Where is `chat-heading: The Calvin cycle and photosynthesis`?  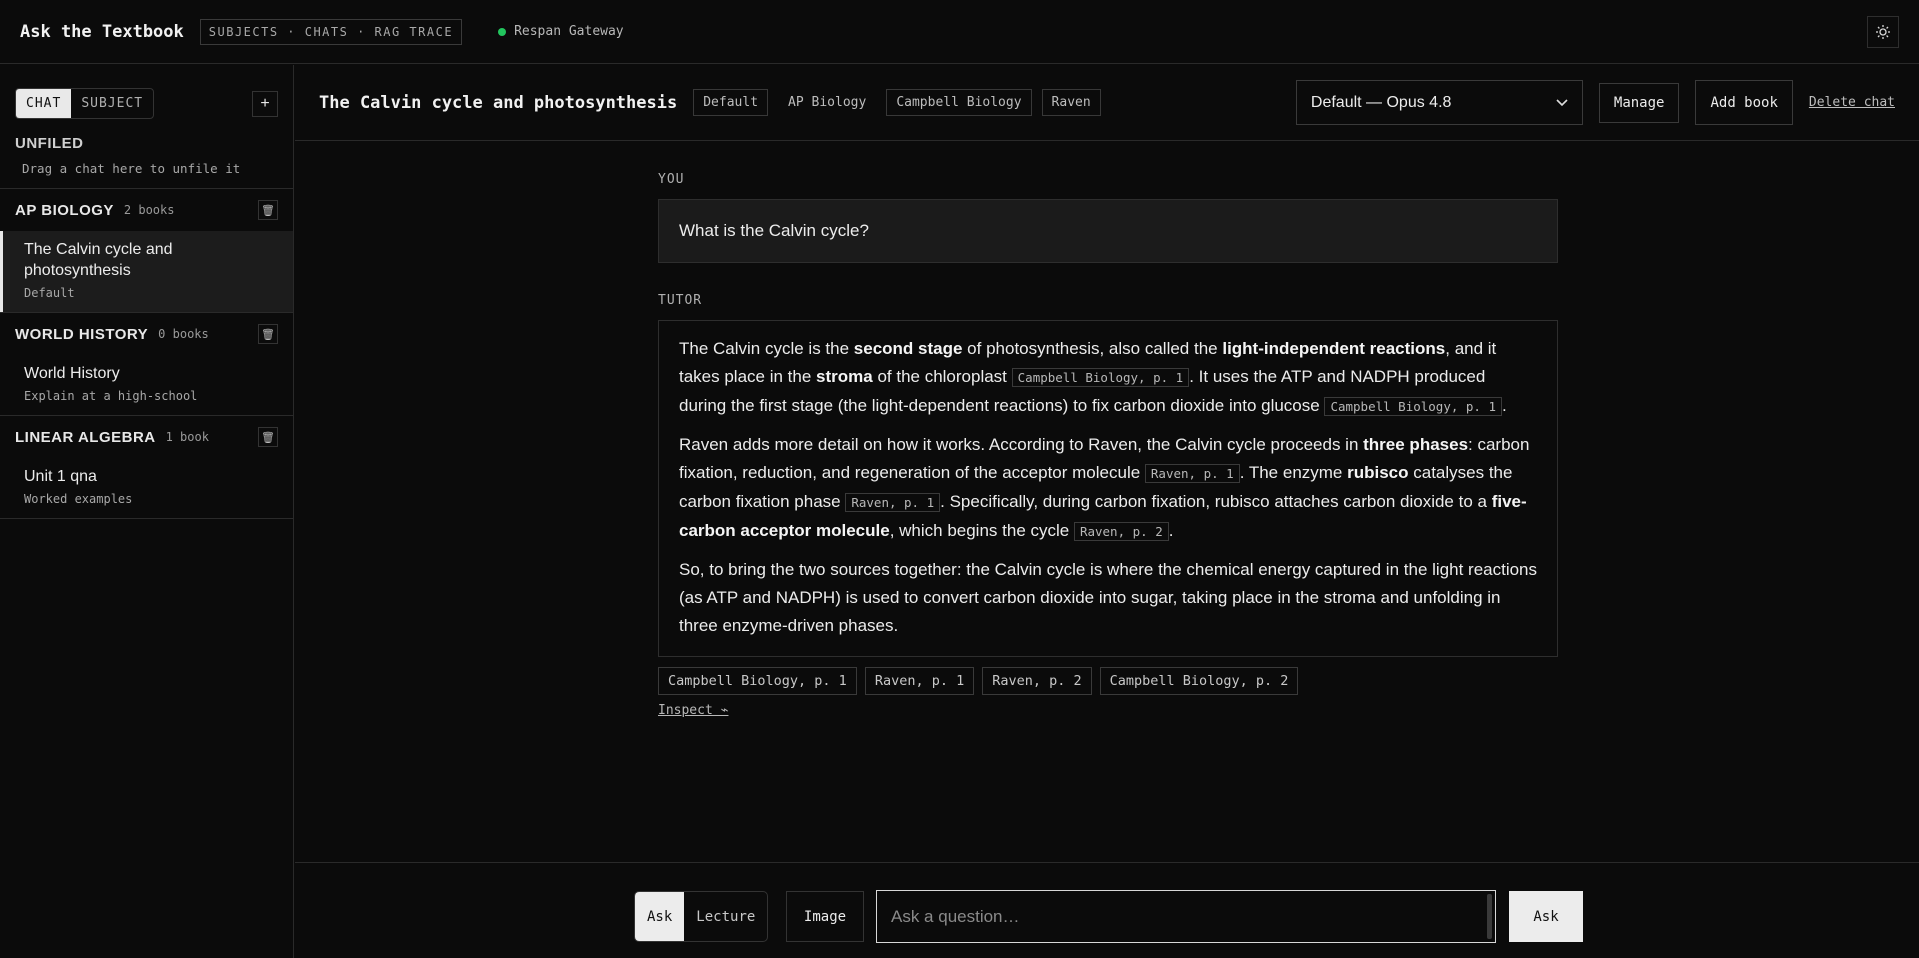 chat-heading: The Calvin cycle and photosynthesis is located at coordinates (498, 102).